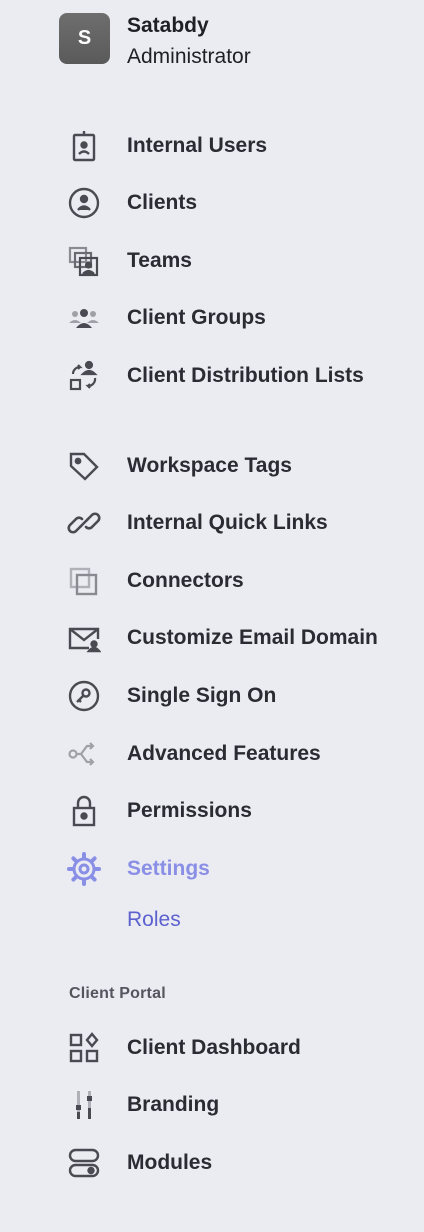 This screenshot has width=424, height=1232. I want to click on nav-label: Permissions, so click(189, 810).